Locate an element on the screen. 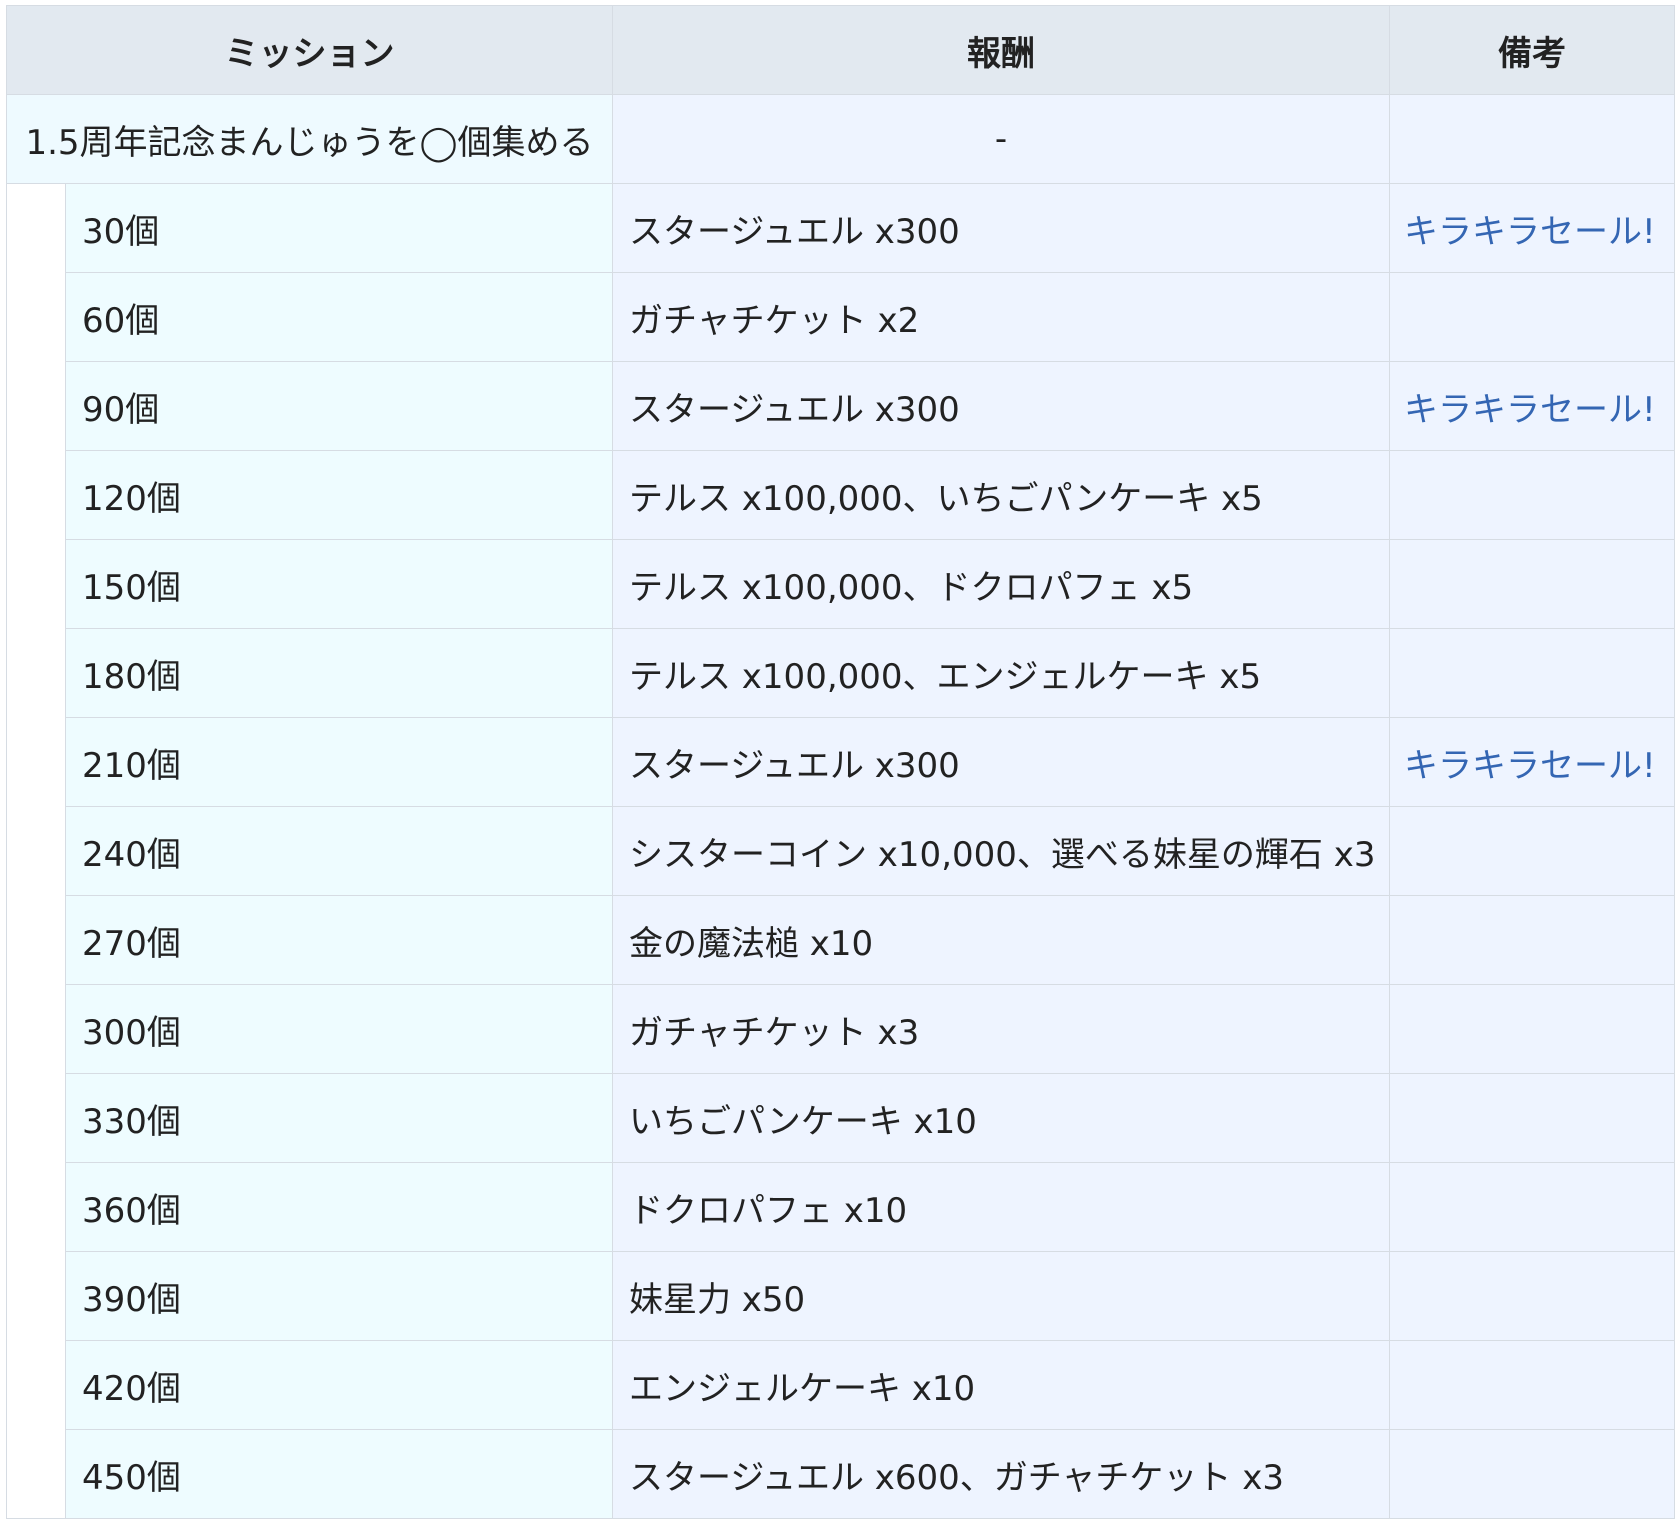 This screenshot has height=1529, width=1680. mission-count: 30個 is located at coordinates (339, 228).